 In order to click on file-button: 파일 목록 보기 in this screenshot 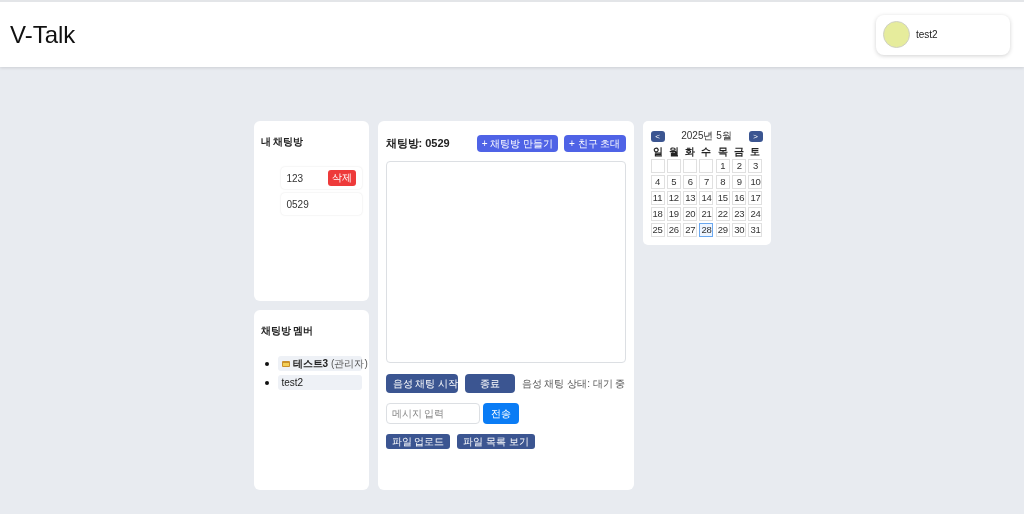, I will do `click(496, 441)`.